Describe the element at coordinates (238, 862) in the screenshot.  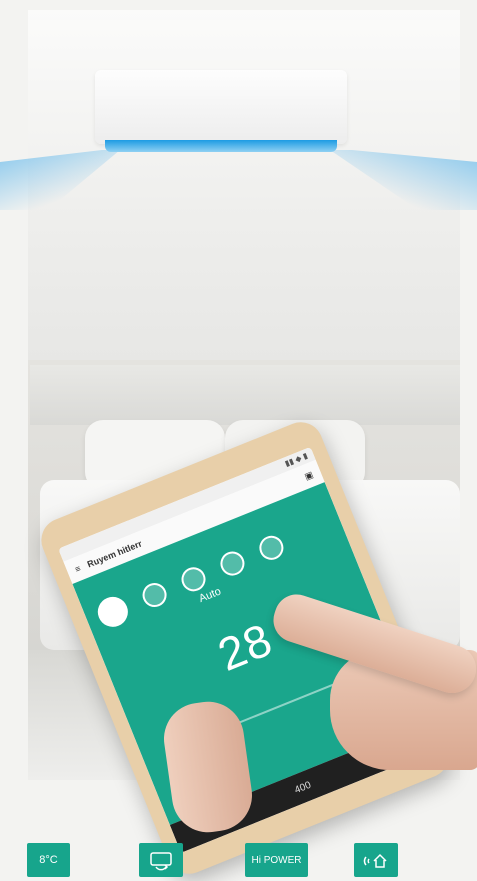
I see `feature-icons: 8°C Hi POWER` at that location.